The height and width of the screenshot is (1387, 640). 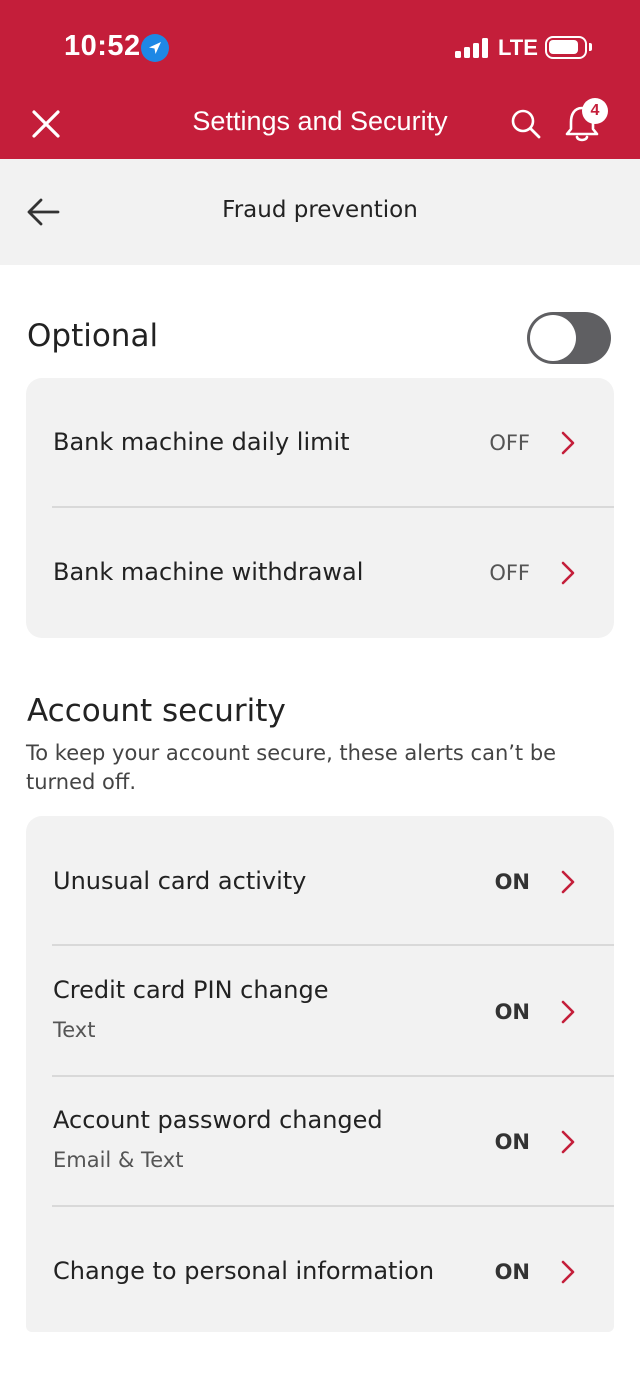 What do you see at coordinates (201, 442) in the screenshot?
I see `alert-label: Bank machine daily limit` at bounding box center [201, 442].